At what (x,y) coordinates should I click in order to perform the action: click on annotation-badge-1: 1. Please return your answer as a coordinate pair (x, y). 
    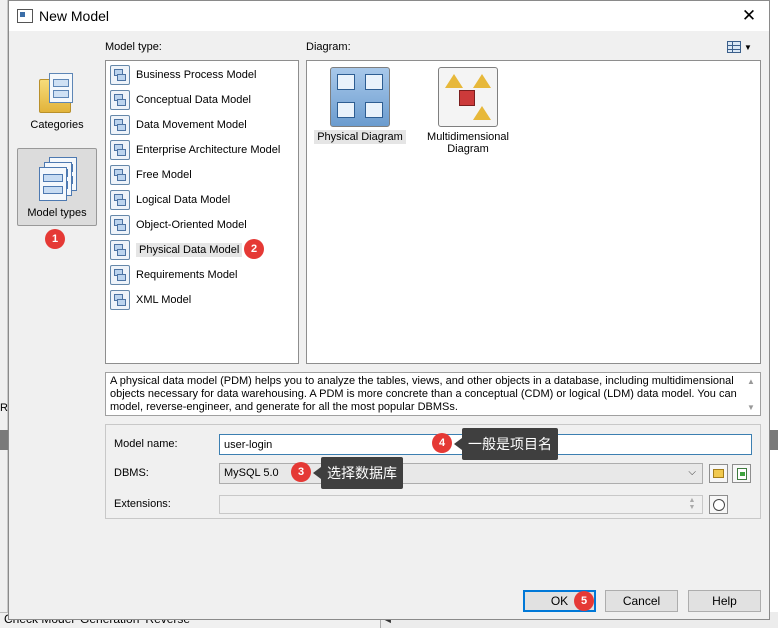
    Looking at the image, I should click on (55, 239).